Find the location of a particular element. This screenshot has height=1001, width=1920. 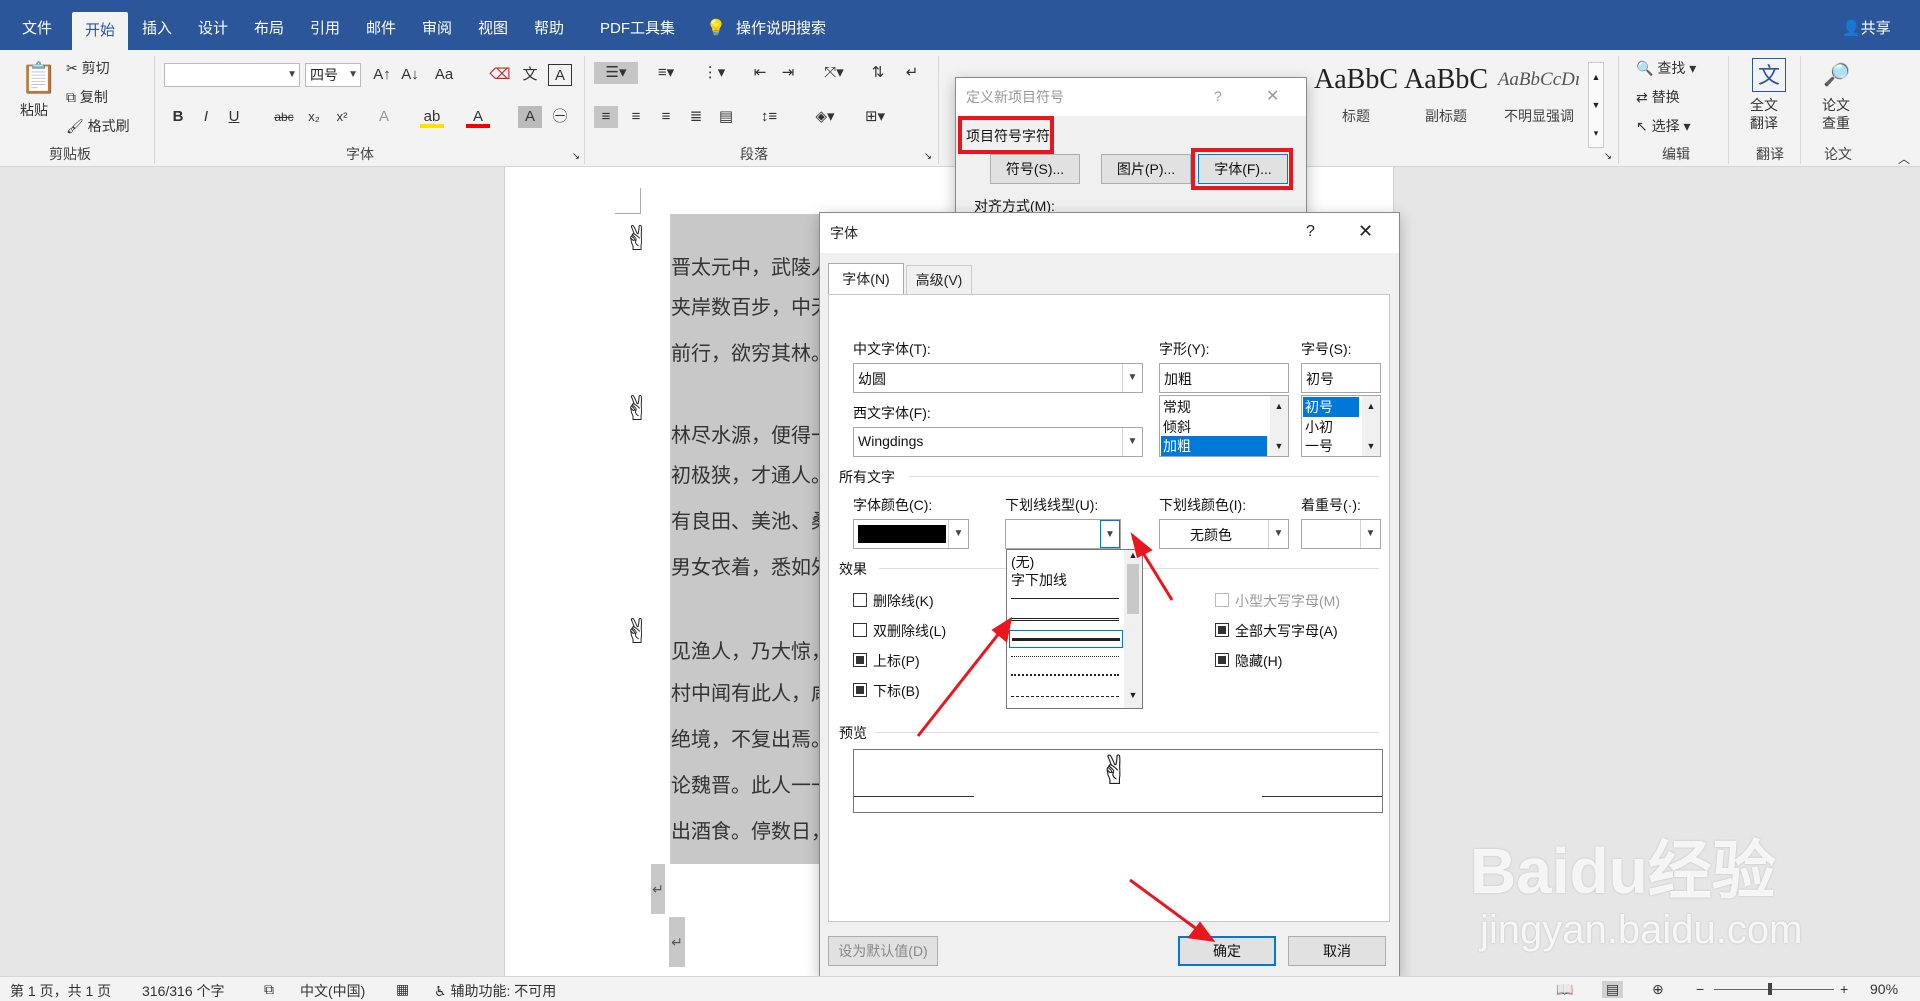

print-layout-icon: ▤ is located at coordinates (1613, 989).